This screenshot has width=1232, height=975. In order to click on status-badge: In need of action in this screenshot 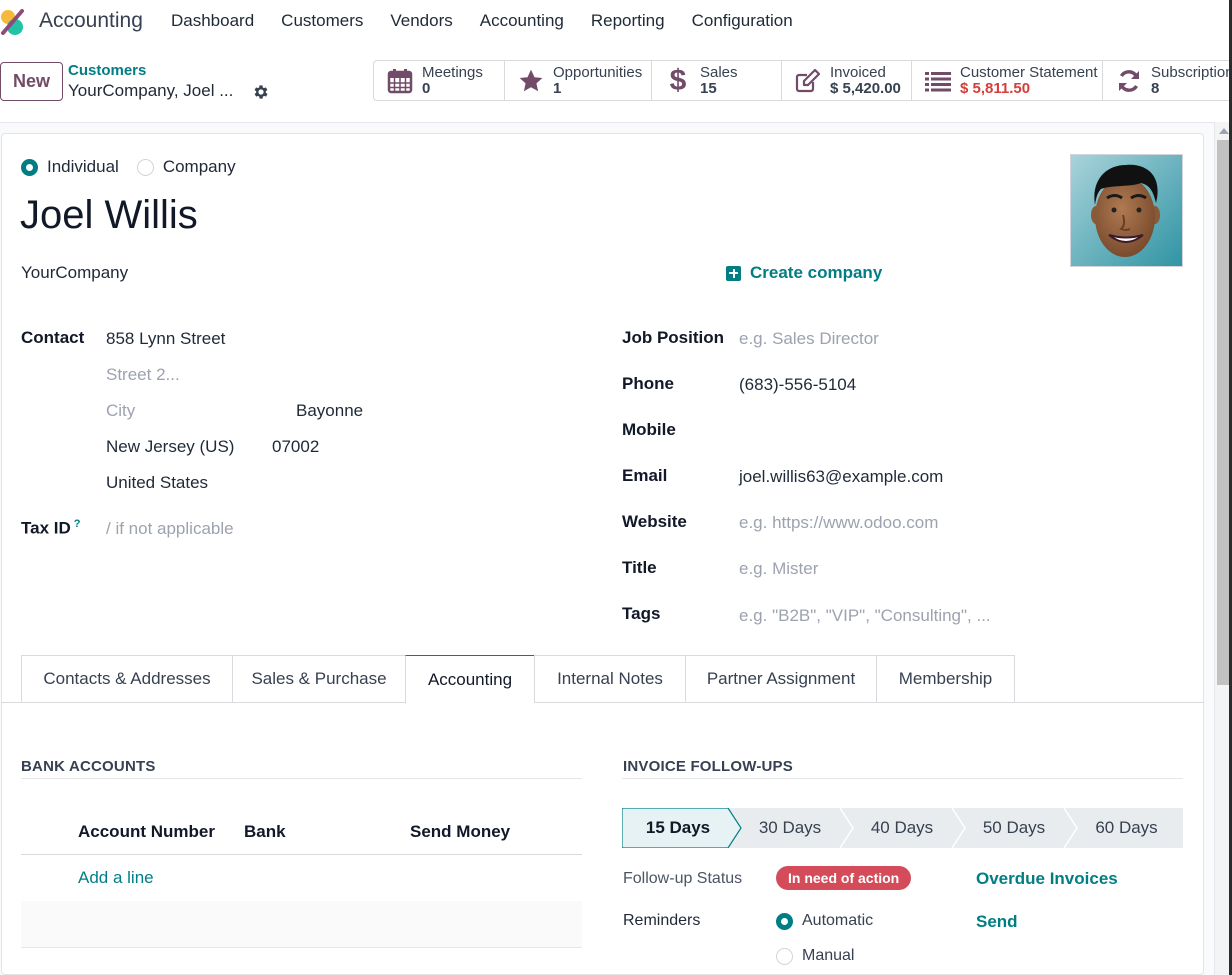, I will do `click(844, 878)`.